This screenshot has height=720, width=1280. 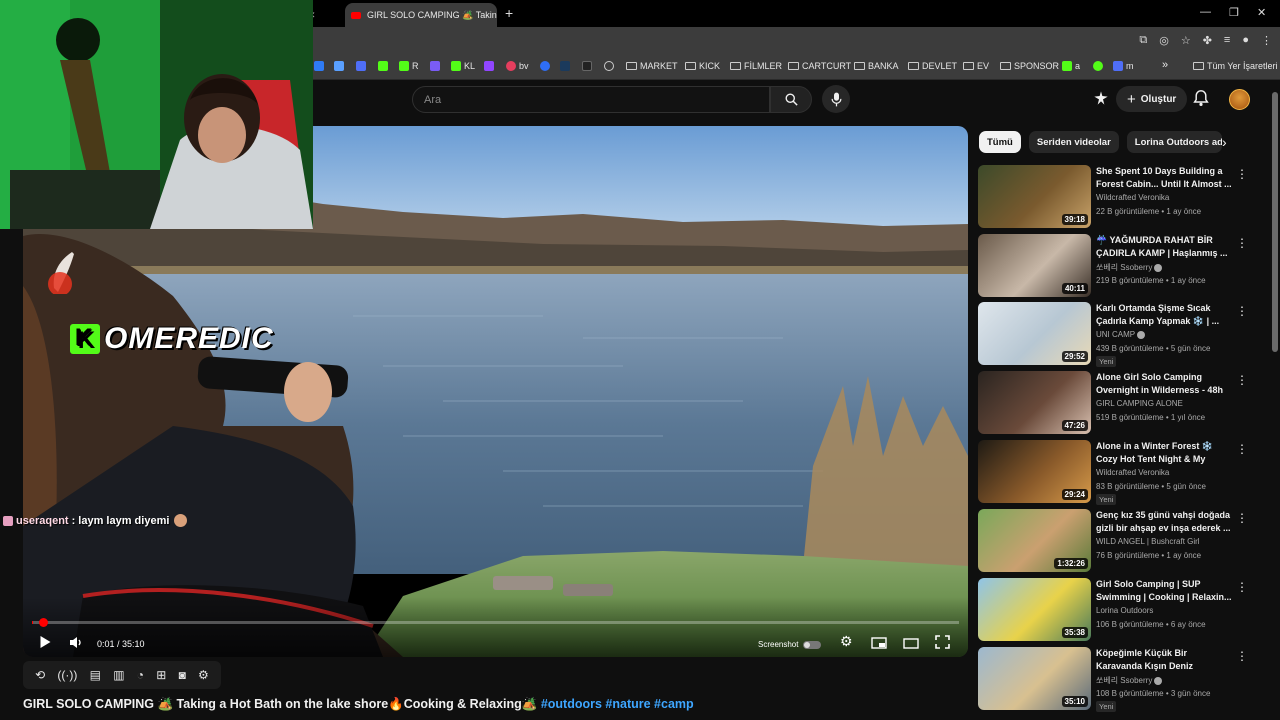 I want to click on video-thumbnail: 47:26, so click(x=1034, y=402).